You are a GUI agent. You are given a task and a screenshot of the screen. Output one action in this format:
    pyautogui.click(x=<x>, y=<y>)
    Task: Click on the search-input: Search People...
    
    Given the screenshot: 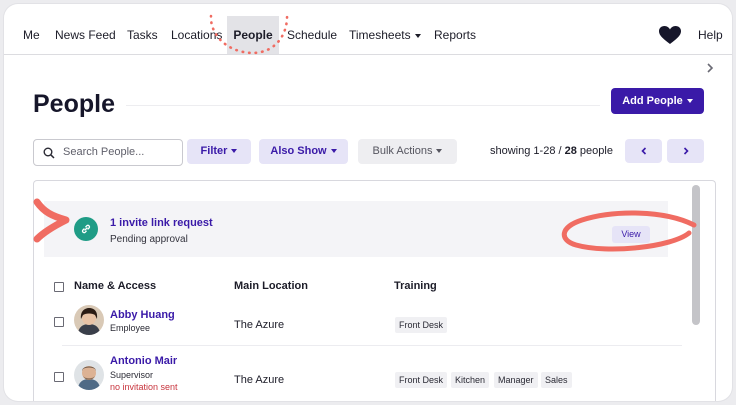 What is the action you would take?
    pyautogui.click(x=108, y=152)
    